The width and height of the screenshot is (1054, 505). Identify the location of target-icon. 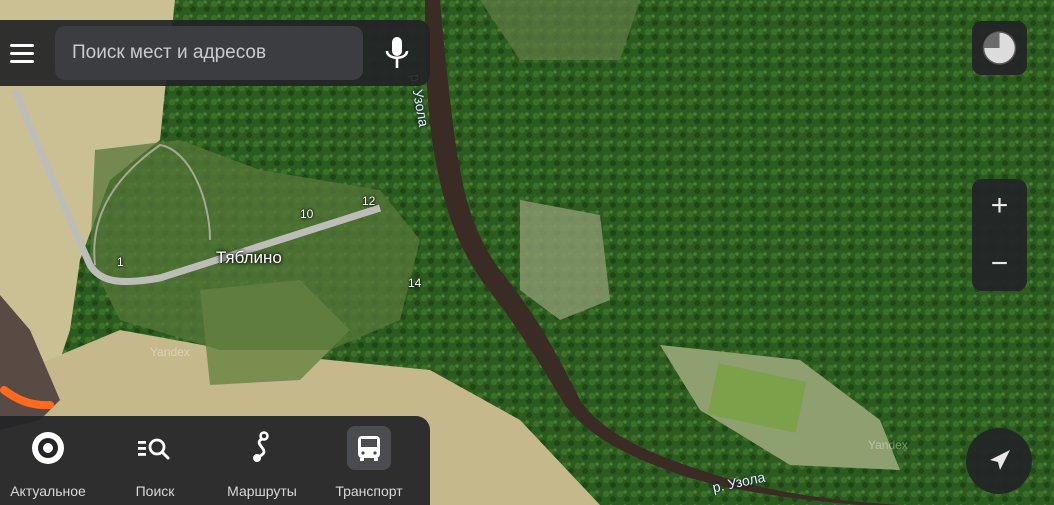
(48, 448).